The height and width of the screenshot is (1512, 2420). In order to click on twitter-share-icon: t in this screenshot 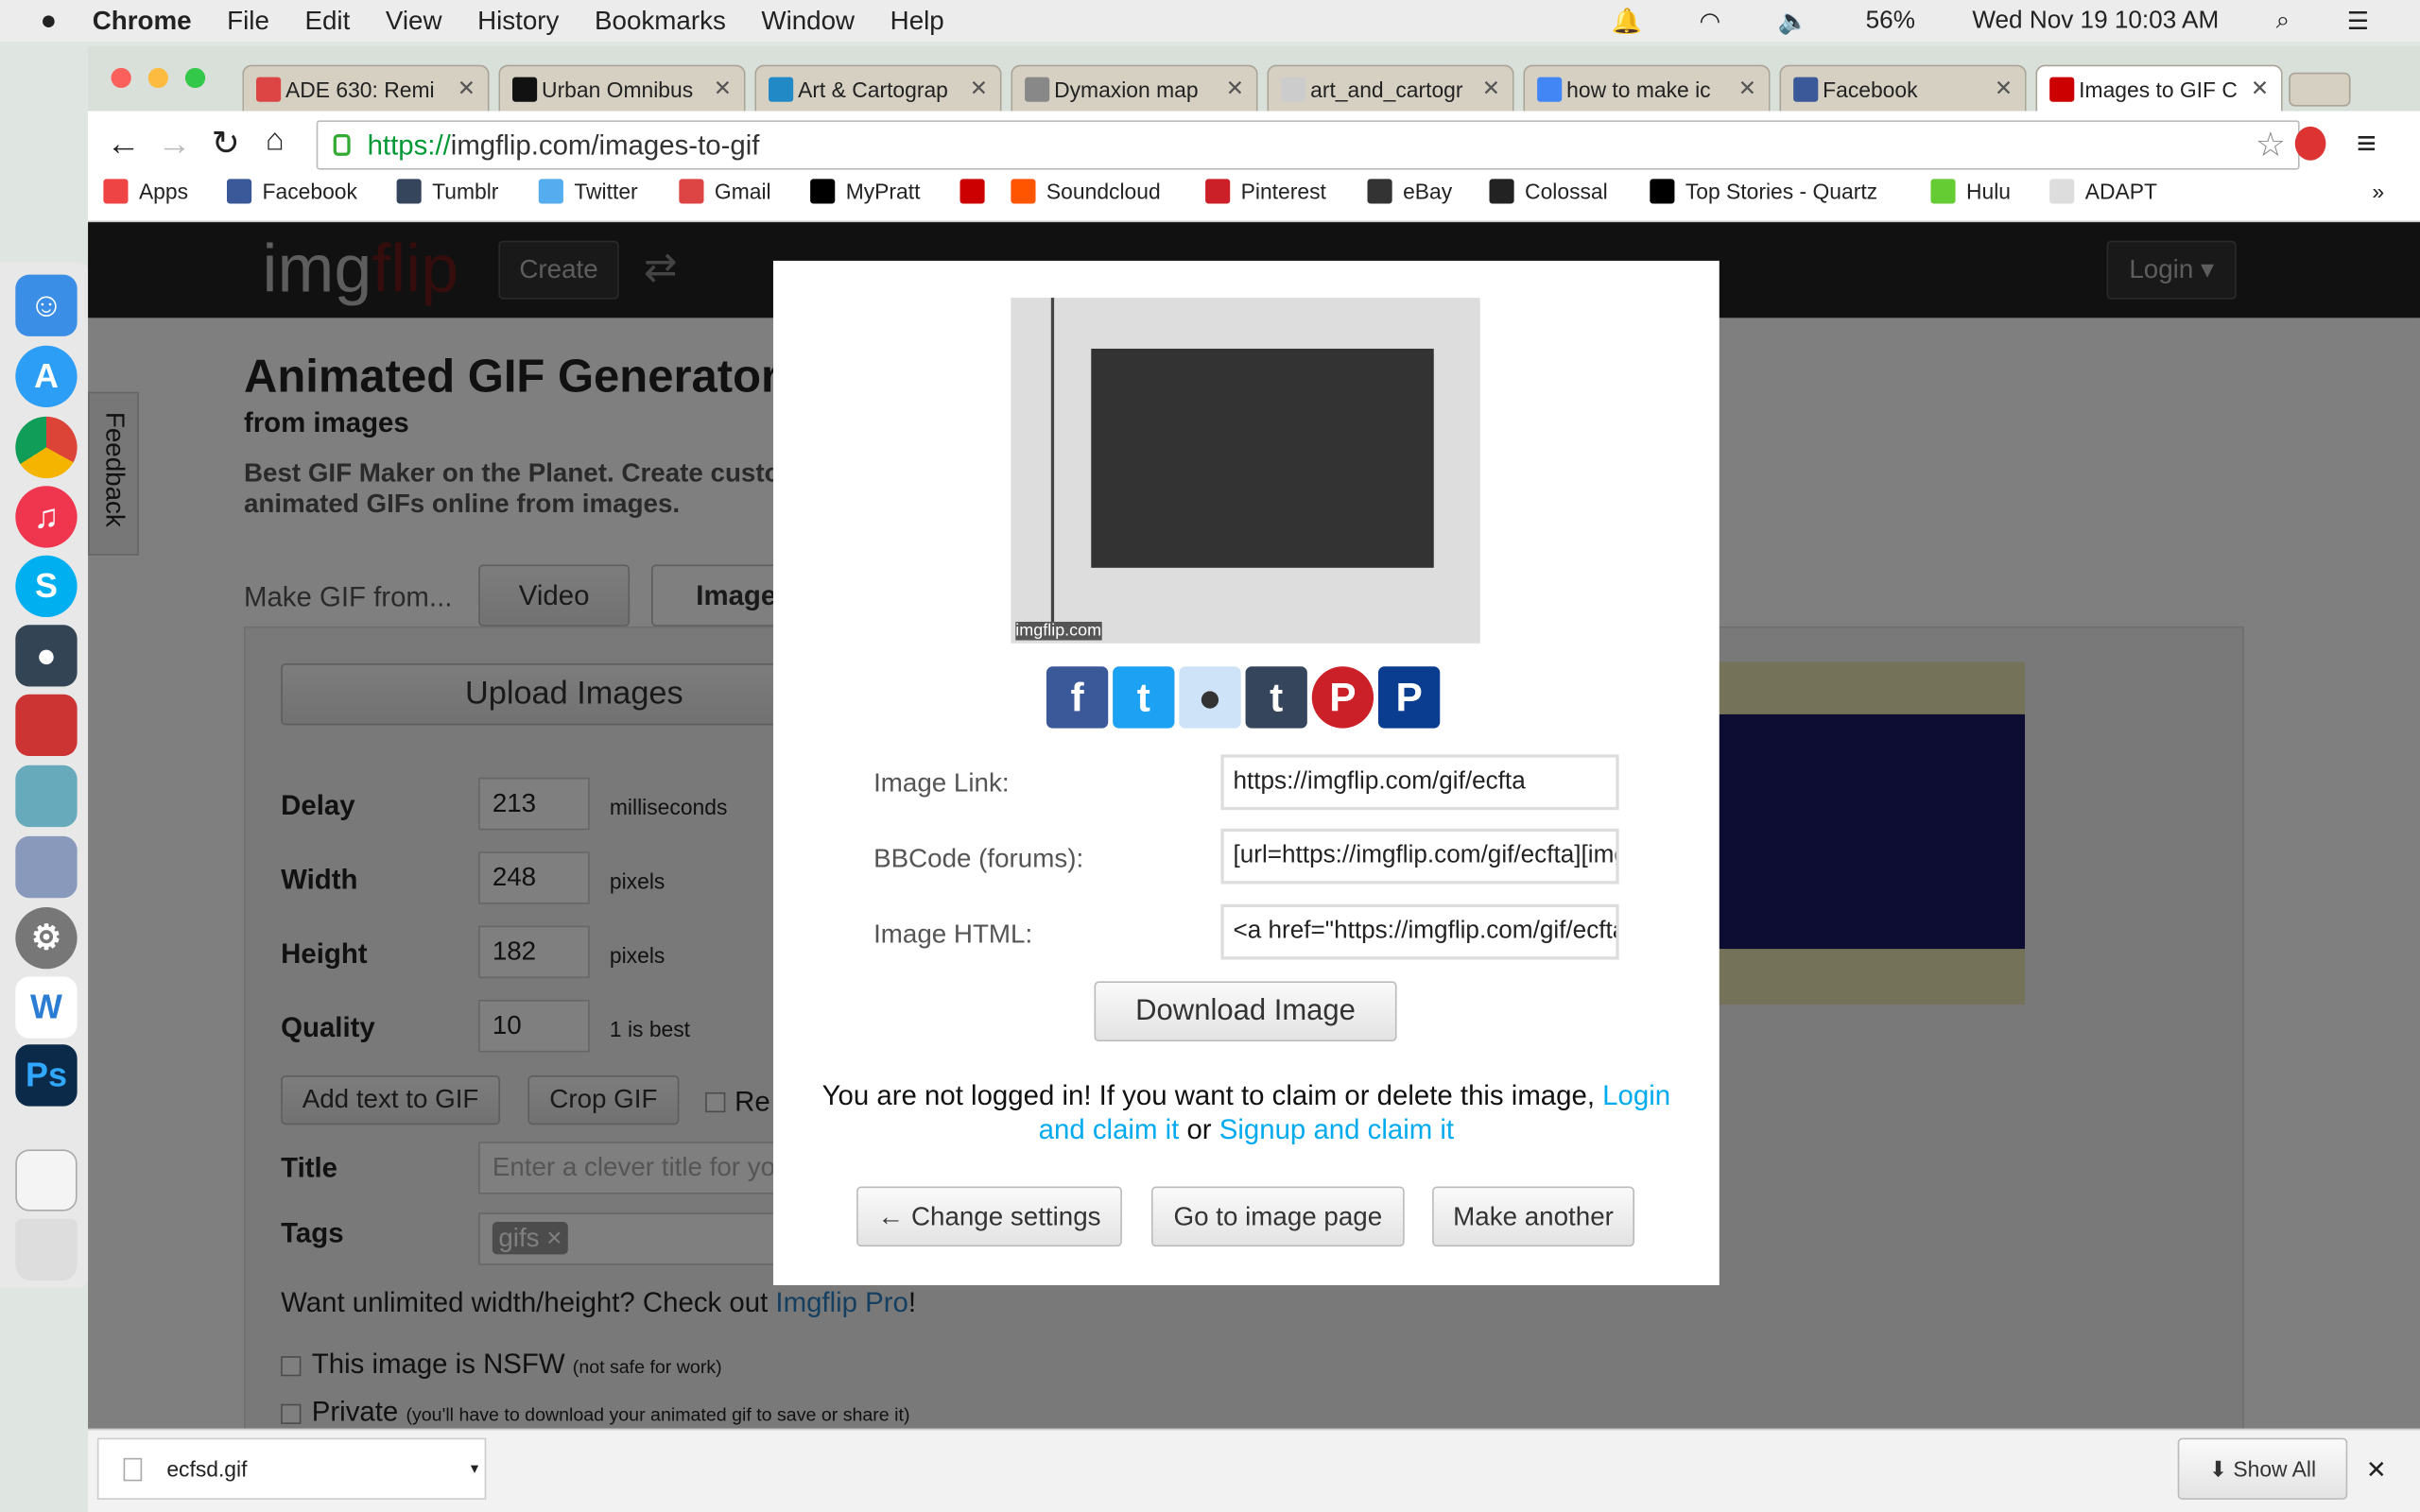, I will do `click(1144, 697)`.